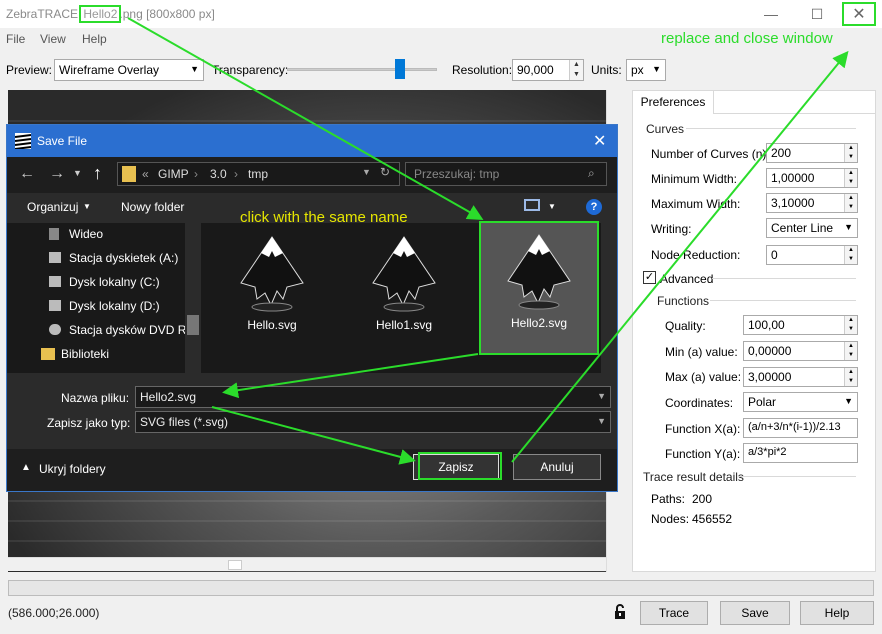  What do you see at coordinates (350, 376) in the screenshot?
I see `arrow-file-to-name` at bounding box center [350, 376].